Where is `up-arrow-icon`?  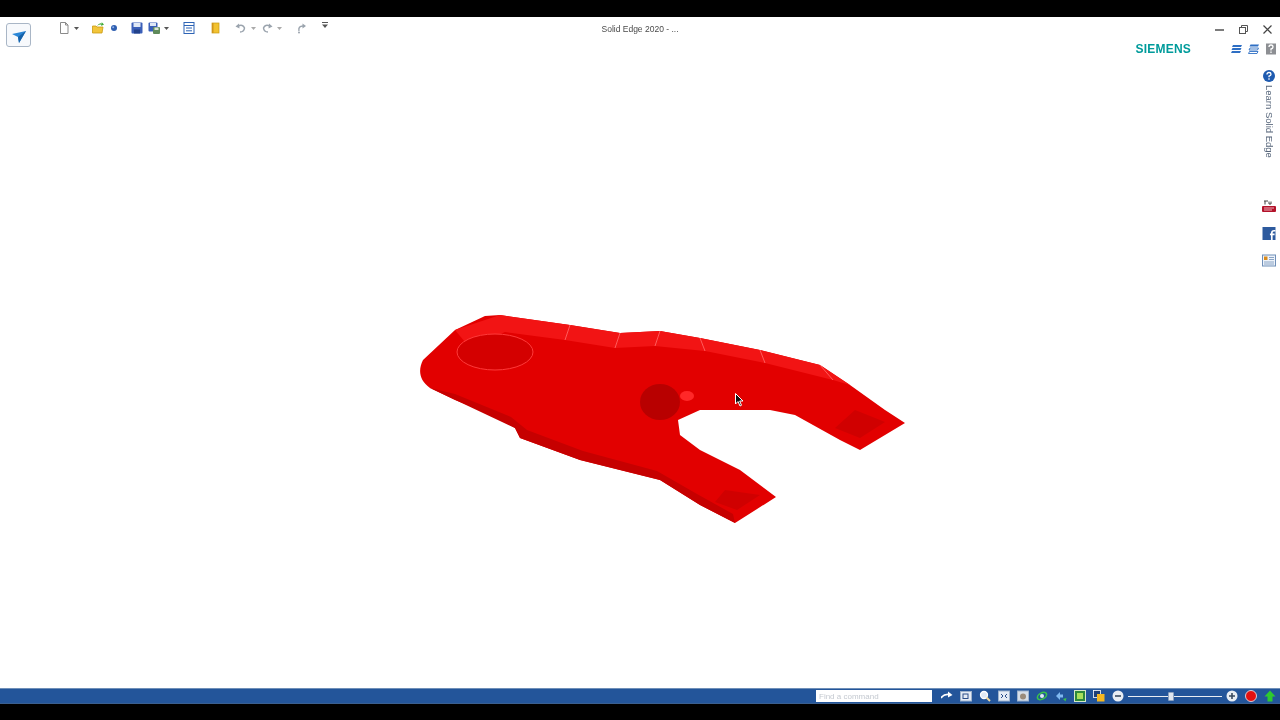
up-arrow-icon is located at coordinates (1270, 696).